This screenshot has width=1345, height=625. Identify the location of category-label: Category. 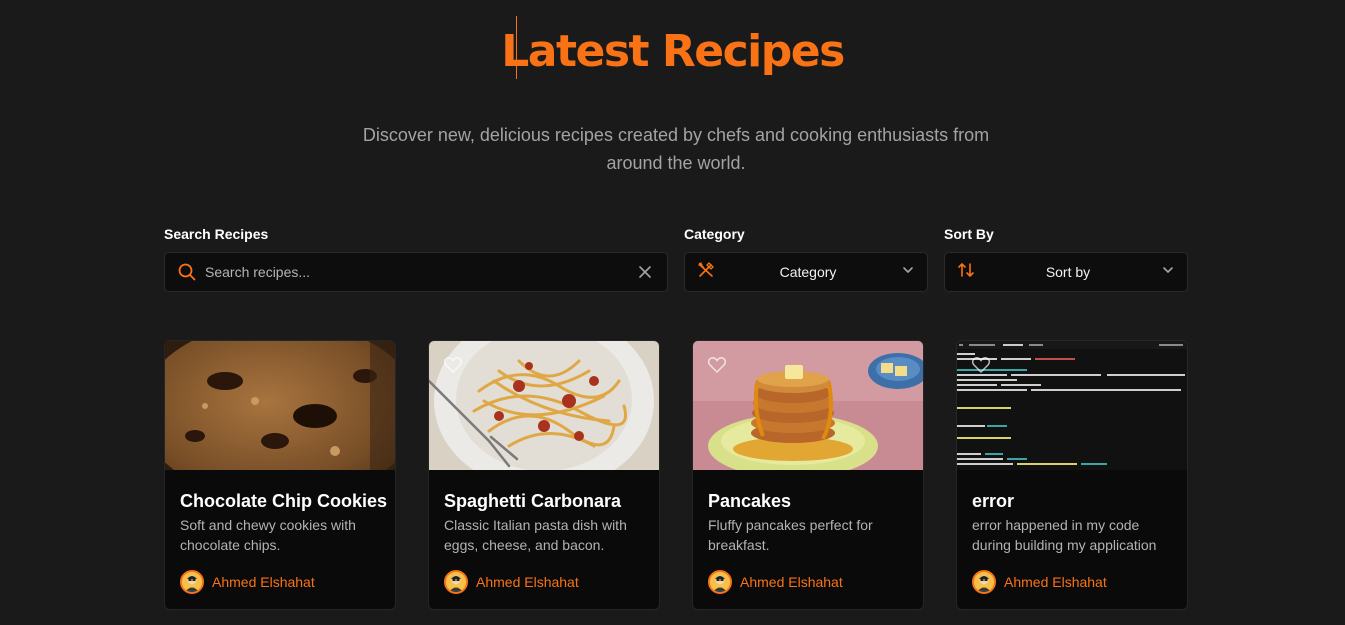
(714, 234).